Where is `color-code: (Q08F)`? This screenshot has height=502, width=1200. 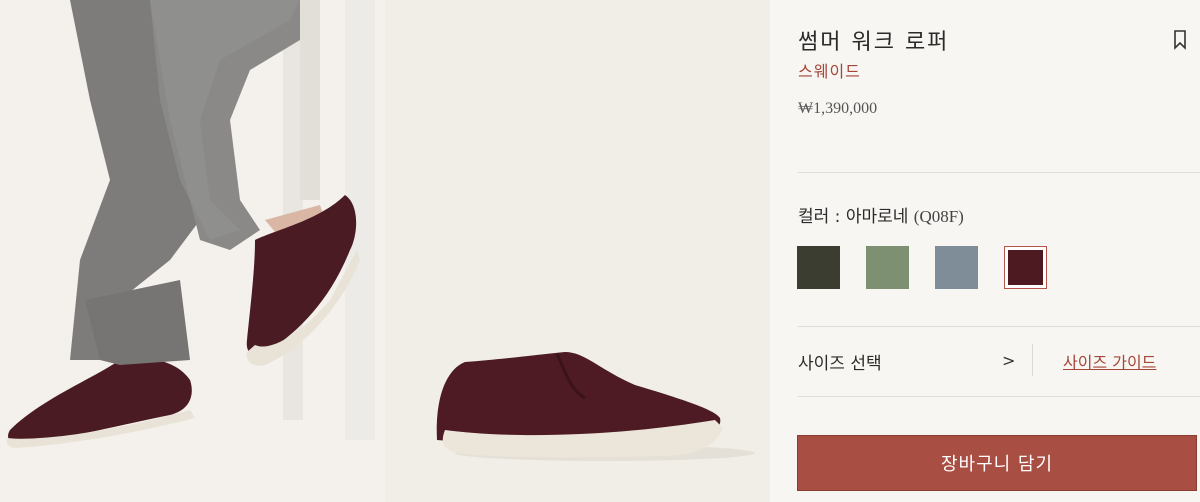
color-code: (Q08F) is located at coordinates (938, 216).